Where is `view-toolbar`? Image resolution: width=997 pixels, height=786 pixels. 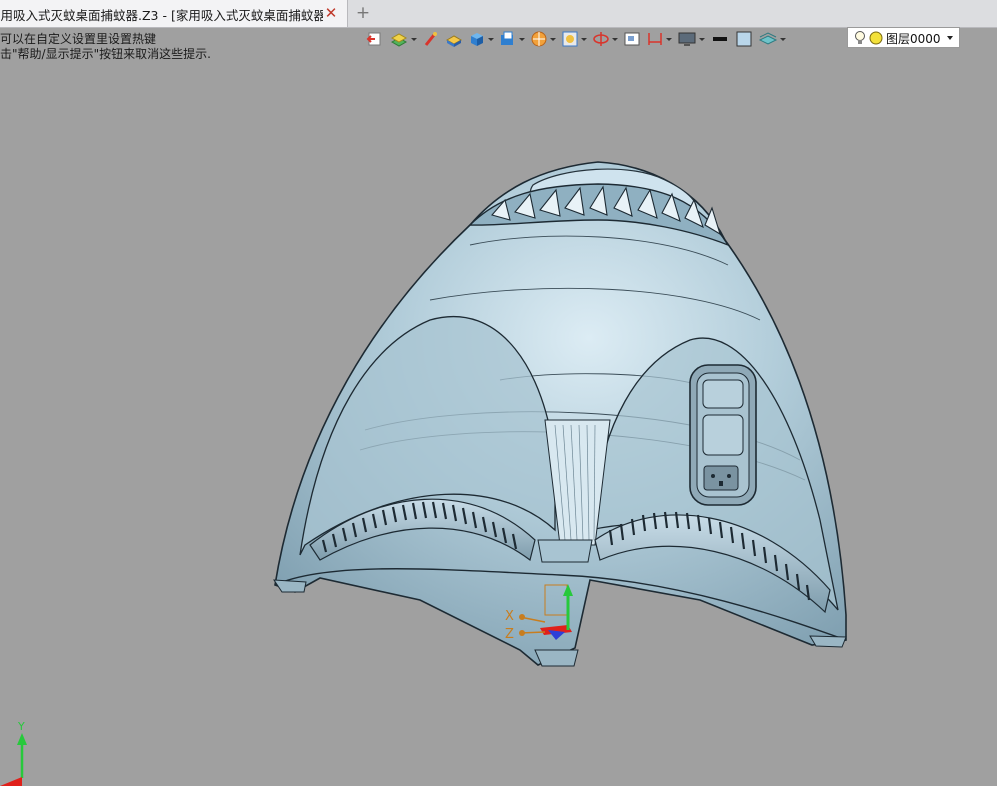 view-toolbar is located at coordinates (578, 39).